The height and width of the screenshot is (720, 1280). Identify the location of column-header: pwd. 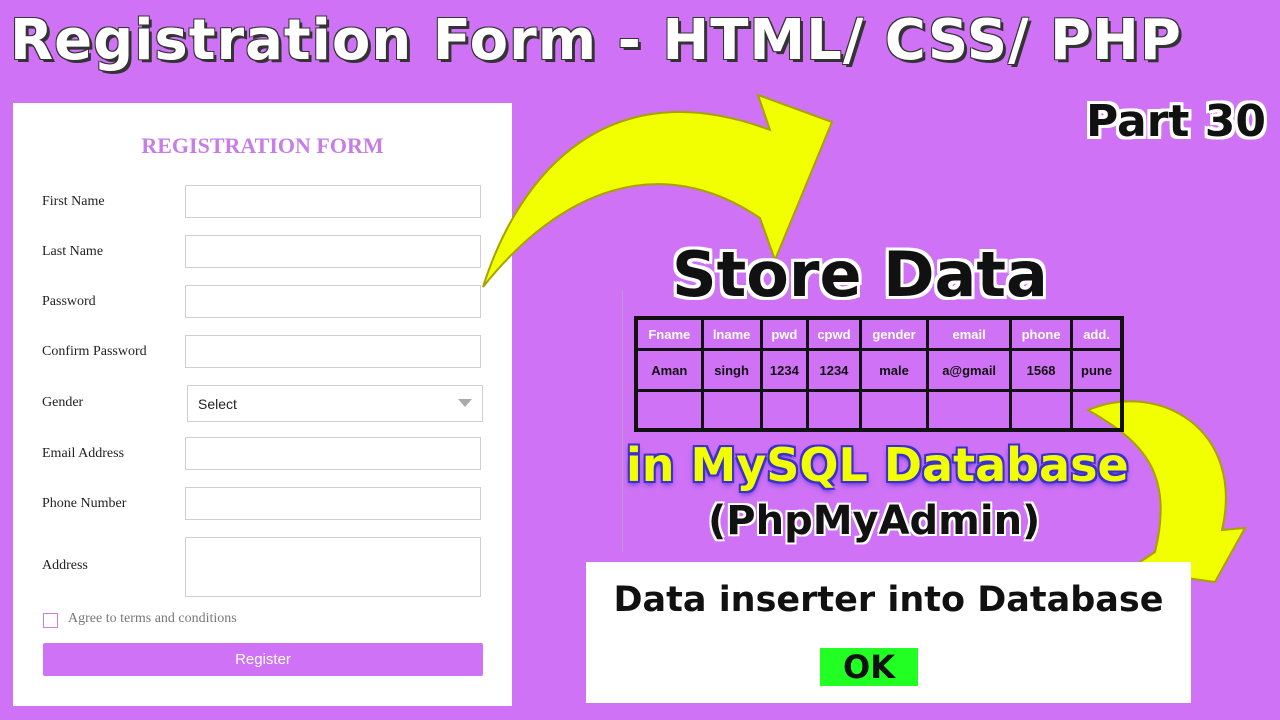
(784, 333).